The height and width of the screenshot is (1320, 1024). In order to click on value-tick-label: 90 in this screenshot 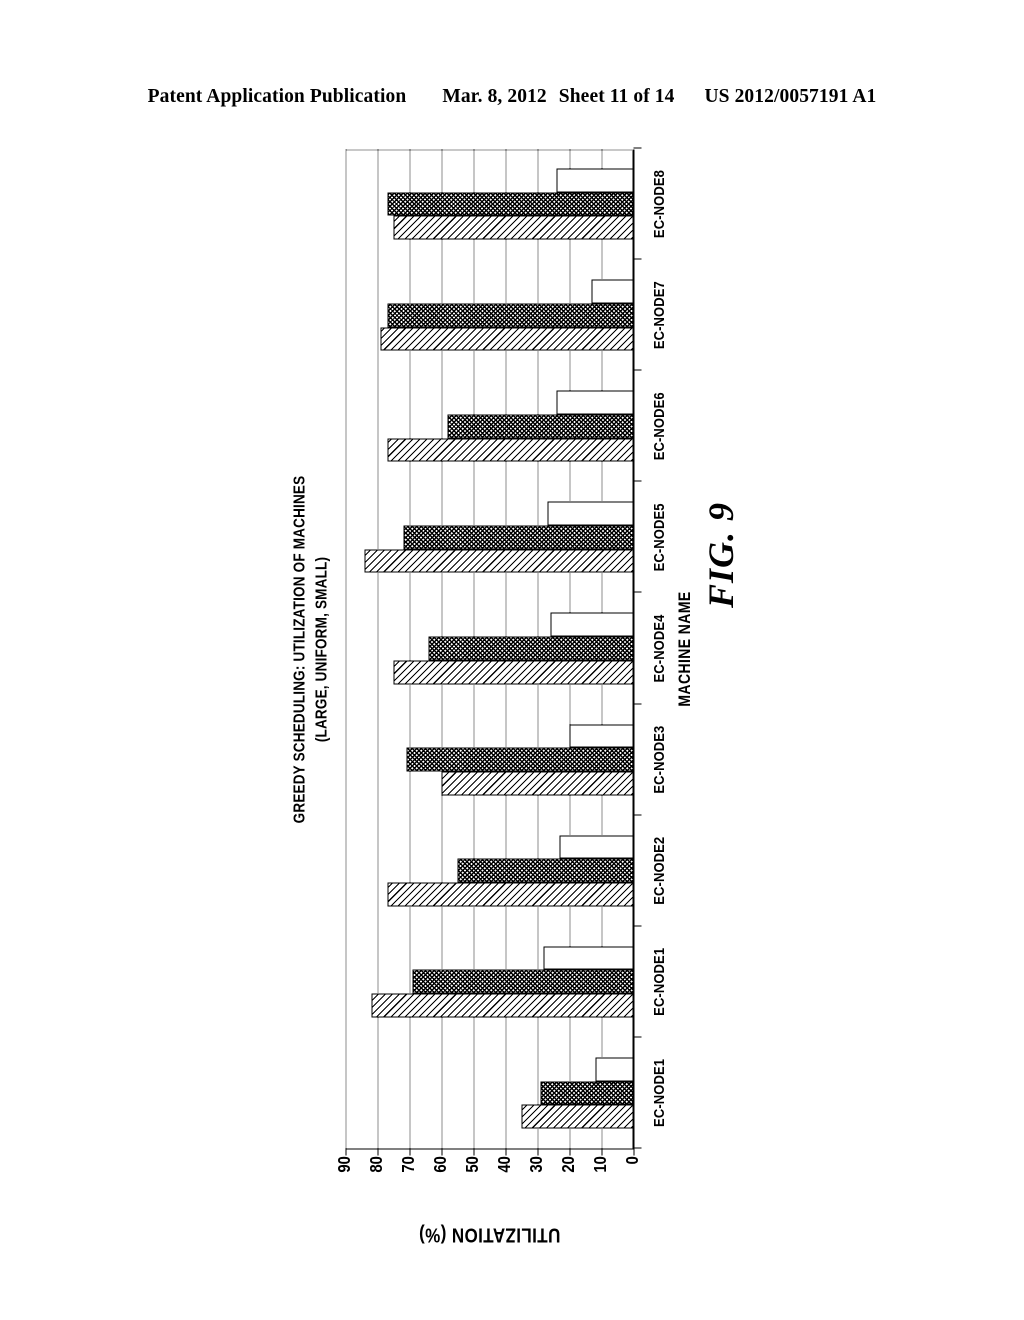, I will do `click(345, 1164)`.